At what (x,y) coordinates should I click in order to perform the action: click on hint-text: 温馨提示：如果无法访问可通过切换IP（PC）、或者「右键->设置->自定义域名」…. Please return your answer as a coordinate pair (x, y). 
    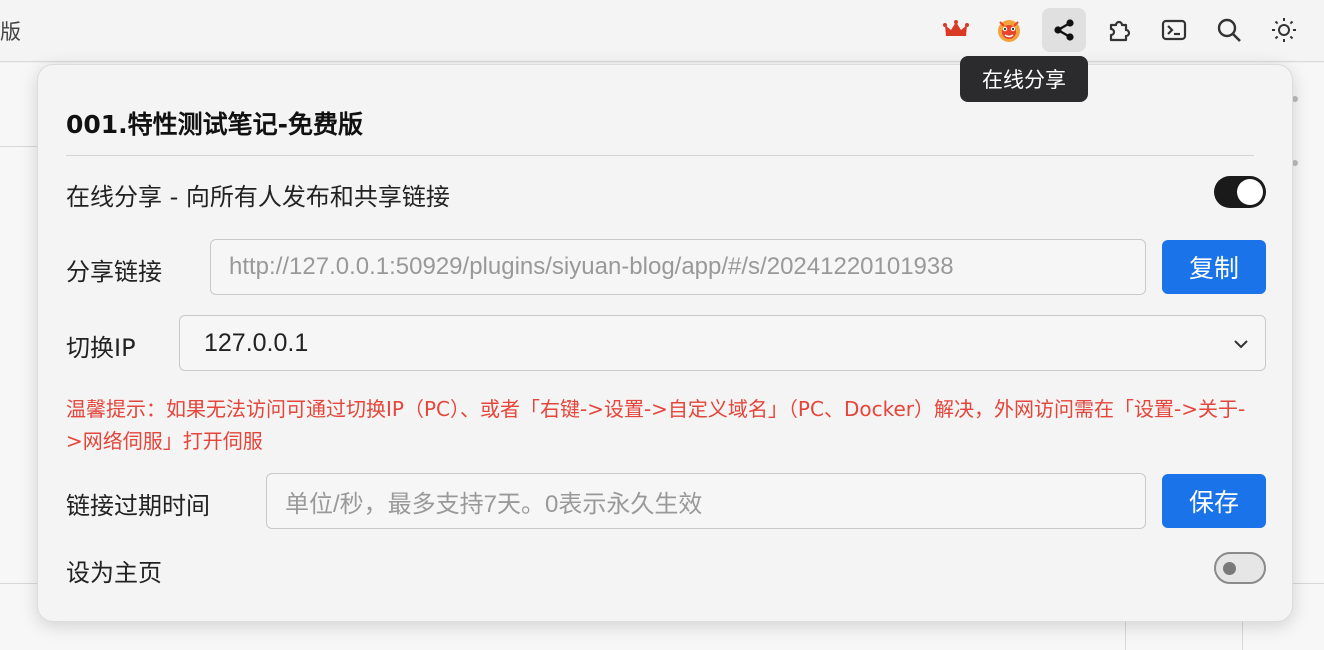
    Looking at the image, I should click on (656, 425).